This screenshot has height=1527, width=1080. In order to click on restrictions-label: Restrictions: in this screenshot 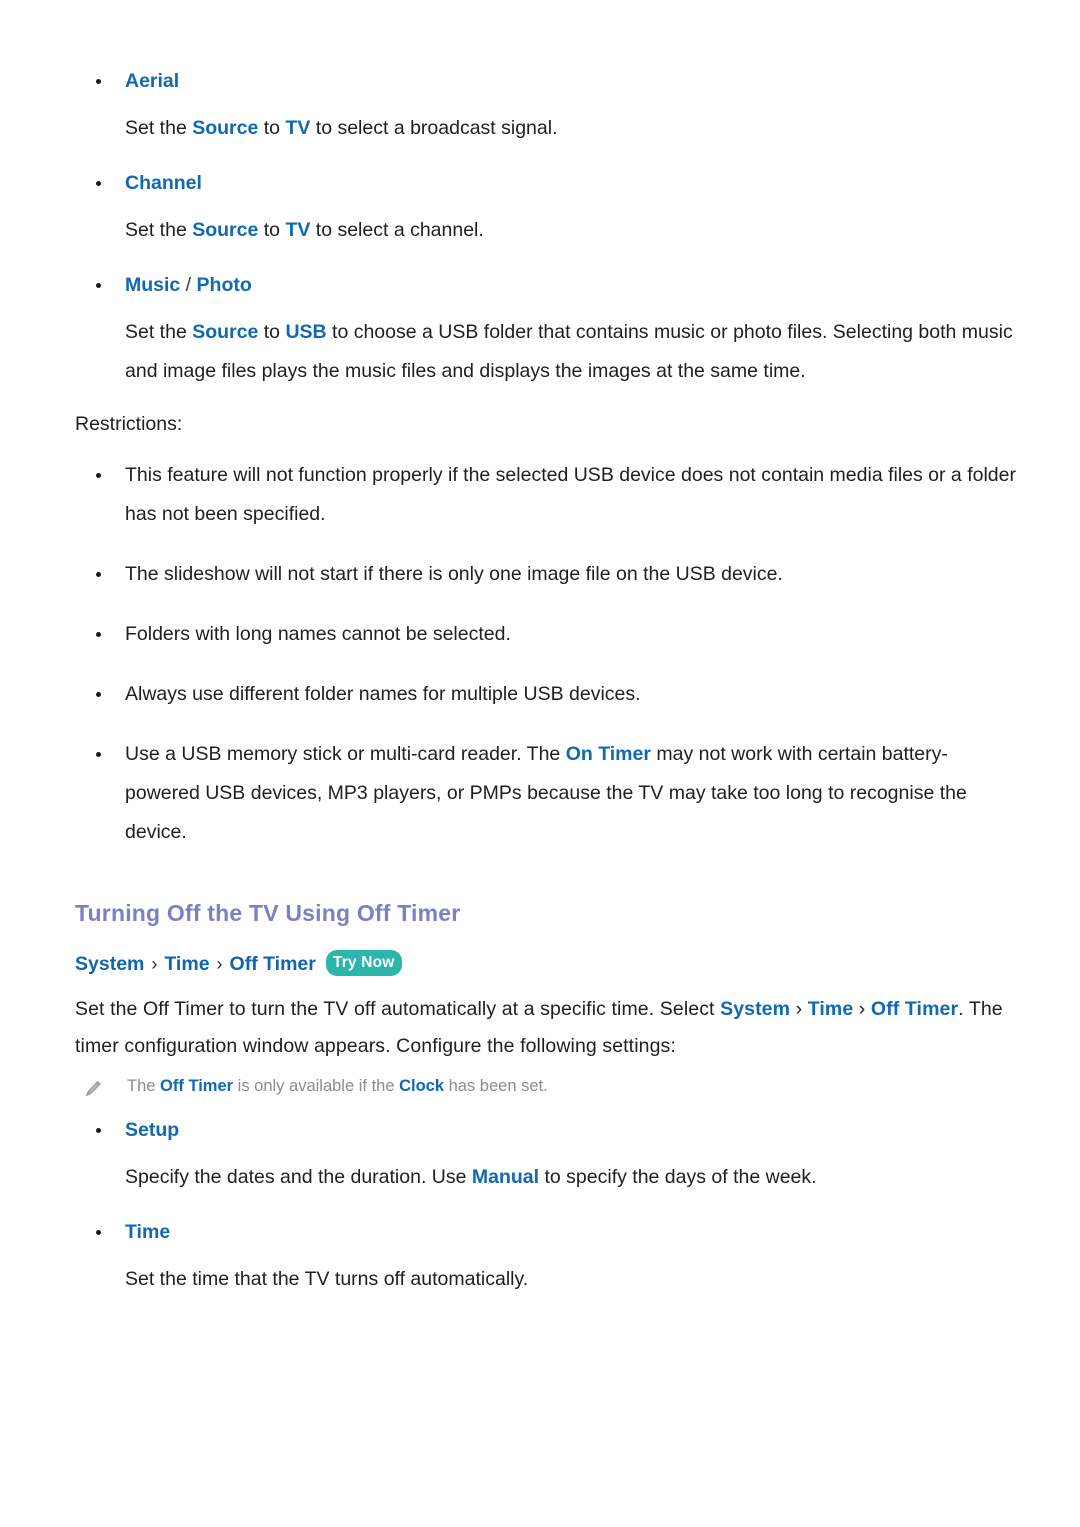, I will do `click(129, 424)`.